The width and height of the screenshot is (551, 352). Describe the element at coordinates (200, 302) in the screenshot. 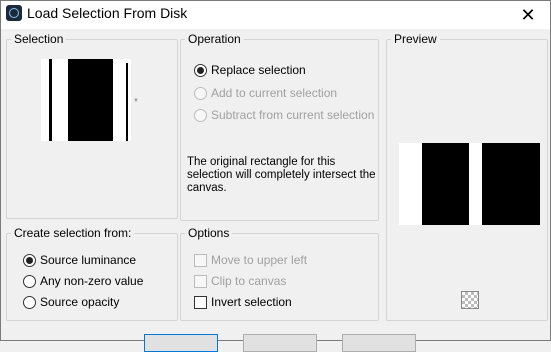

I see `checkbox-invert-selection-box` at that location.